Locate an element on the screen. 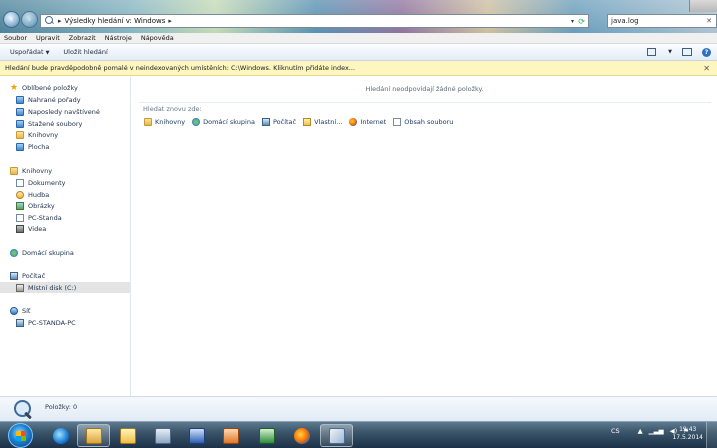  help-icon: ? is located at coordinates (706, 52).